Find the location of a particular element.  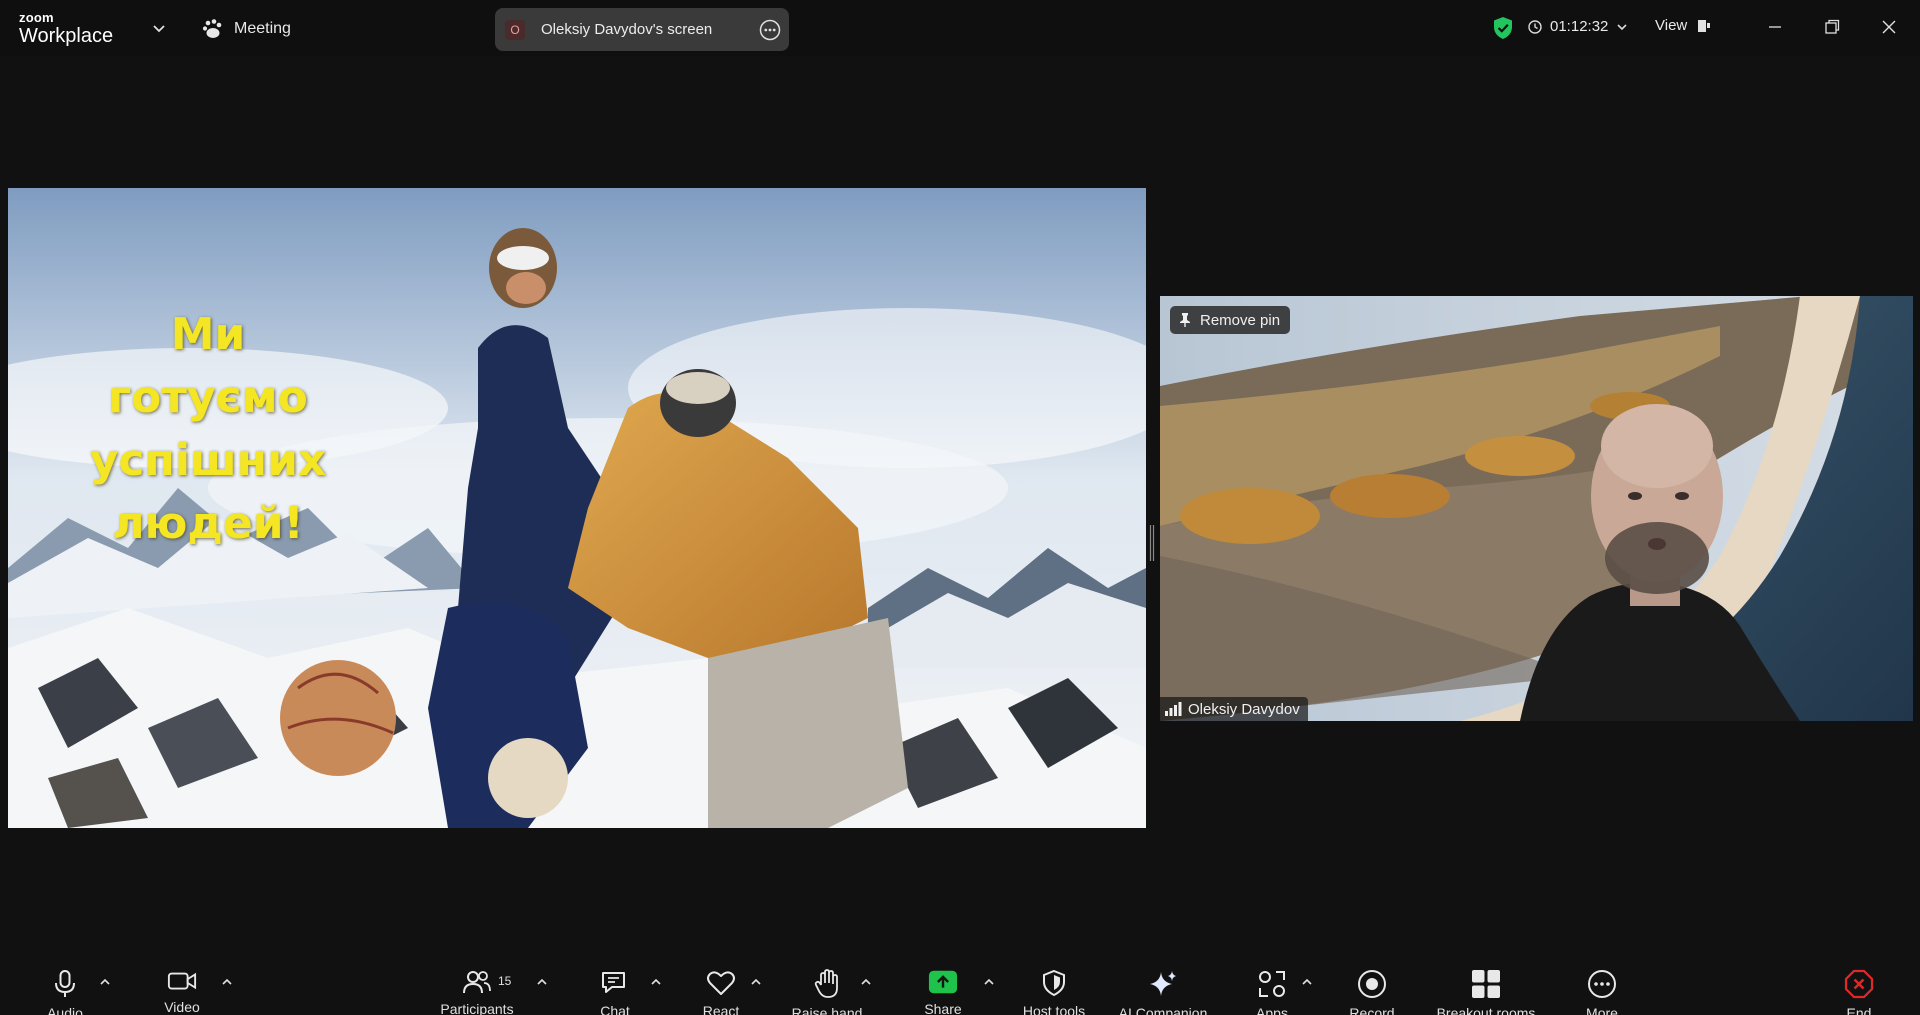

view-label: View is located at coordinates (1671, 25).